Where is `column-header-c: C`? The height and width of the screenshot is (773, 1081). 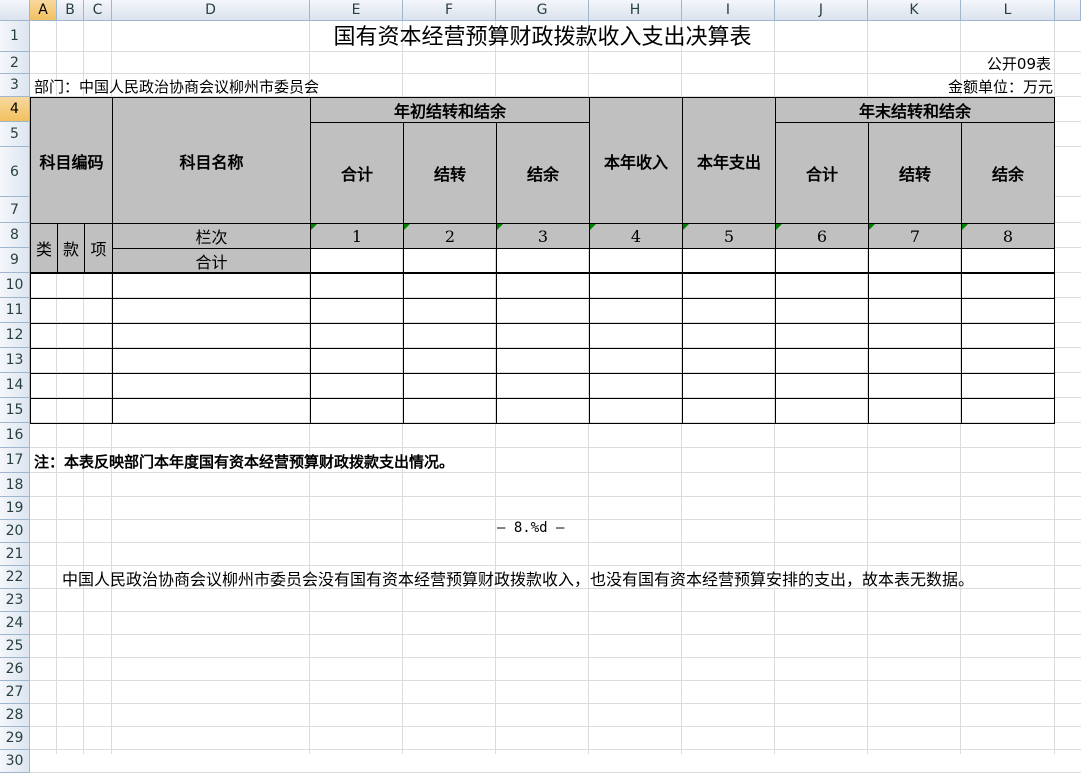 column-header-c: C is located at coordinates (98, 10).